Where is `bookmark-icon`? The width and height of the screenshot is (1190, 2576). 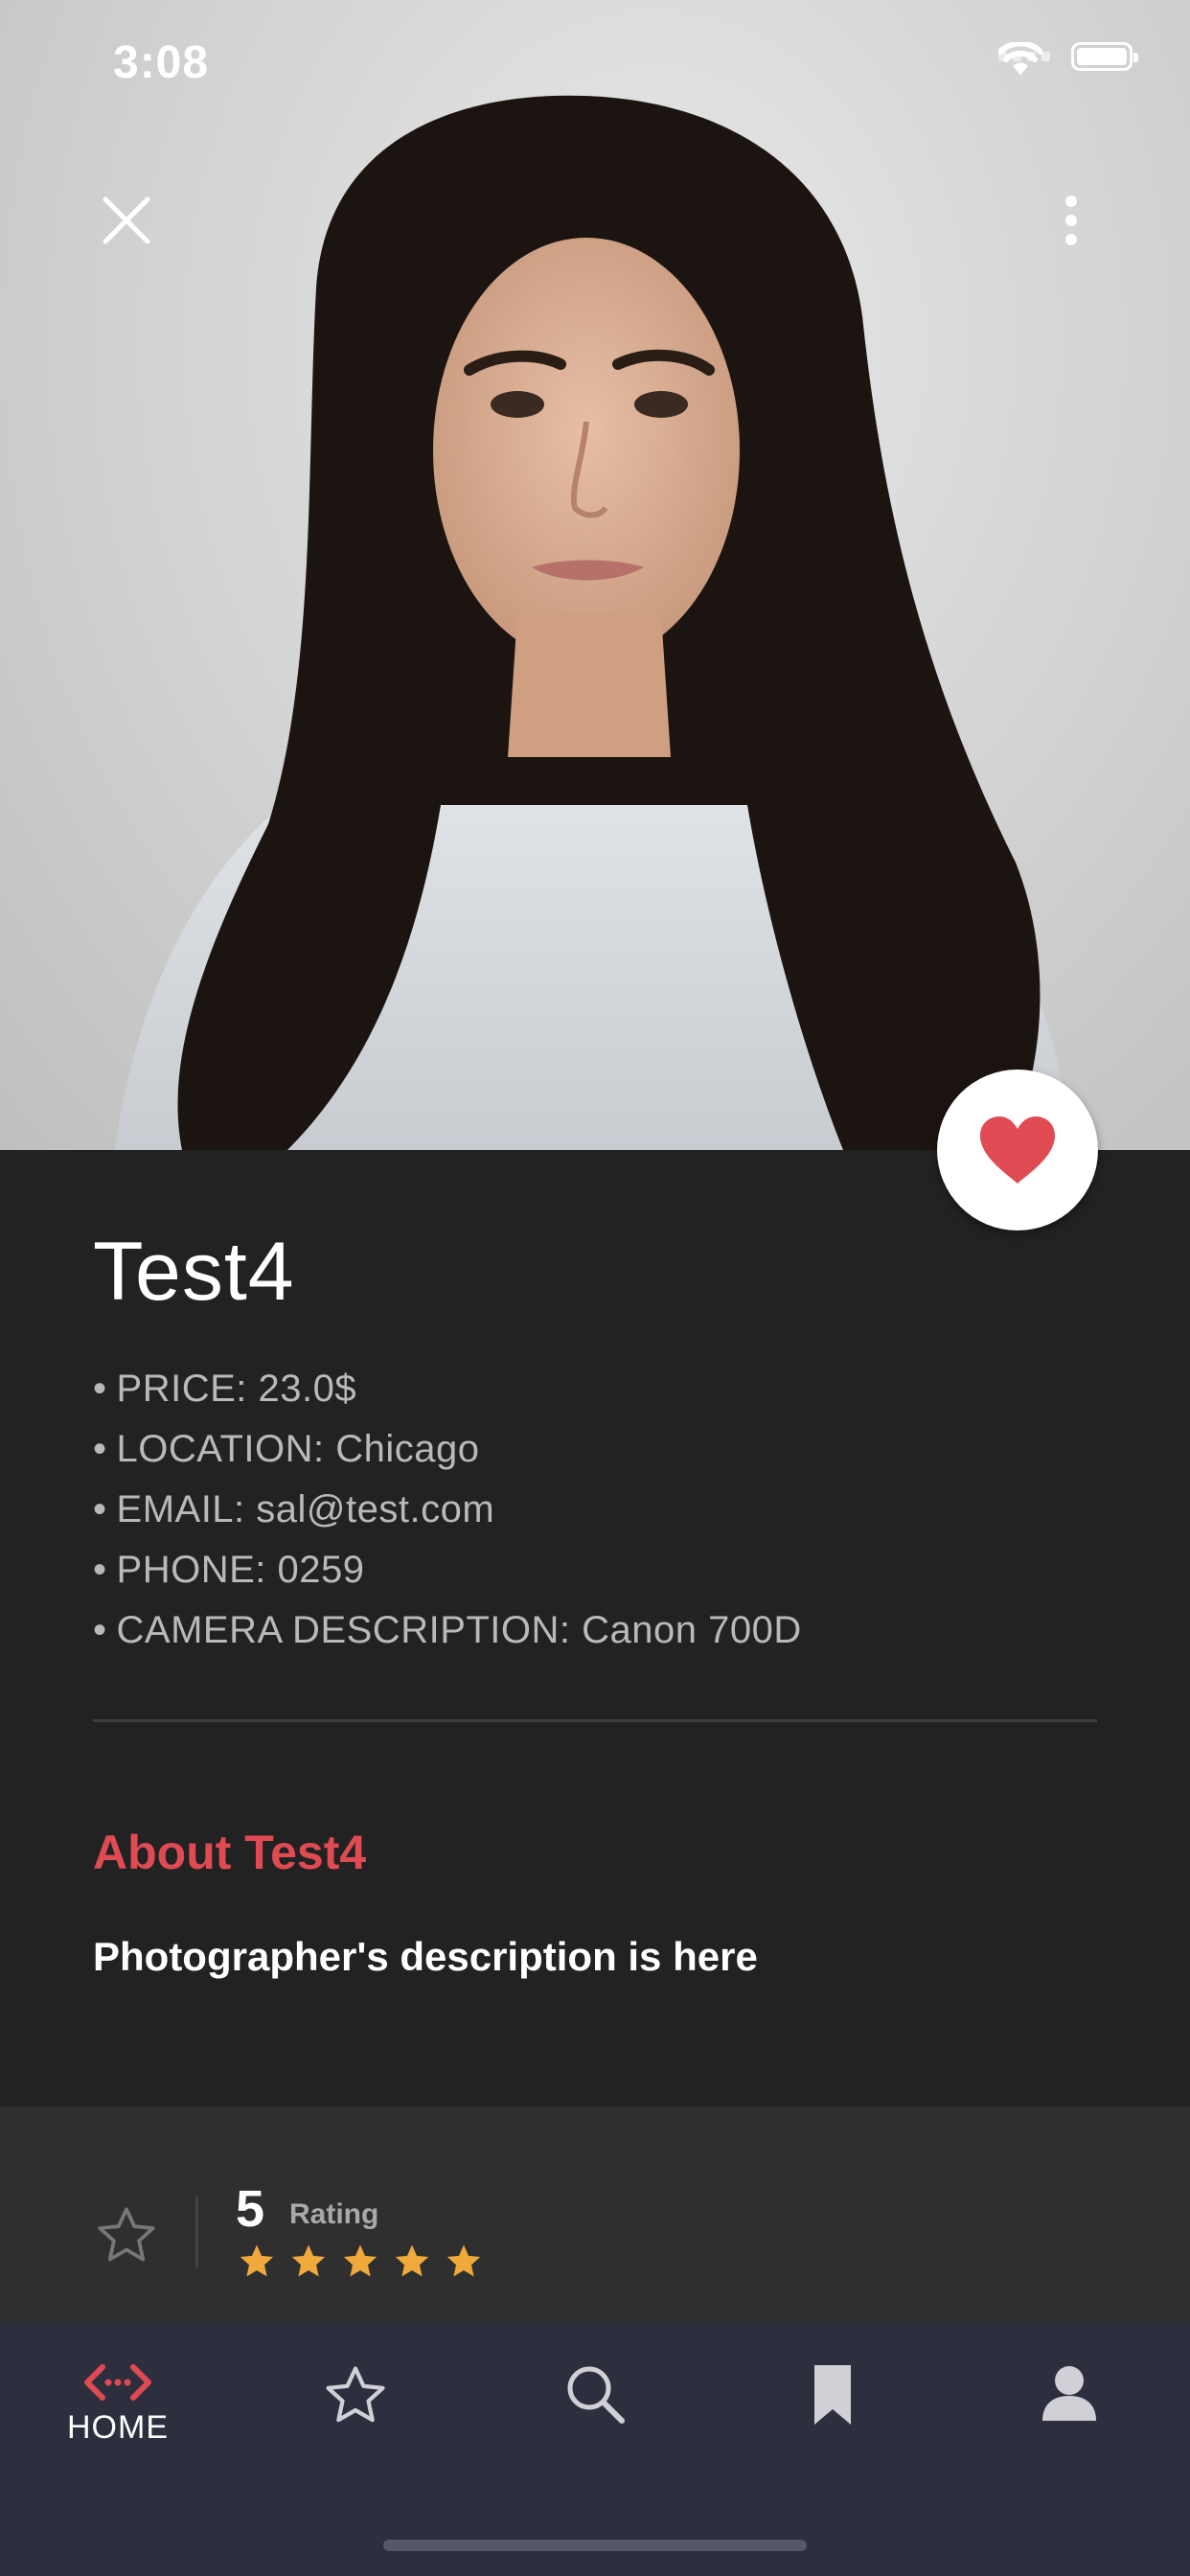 bookmark-icon is located at coordinates (833, 2395).